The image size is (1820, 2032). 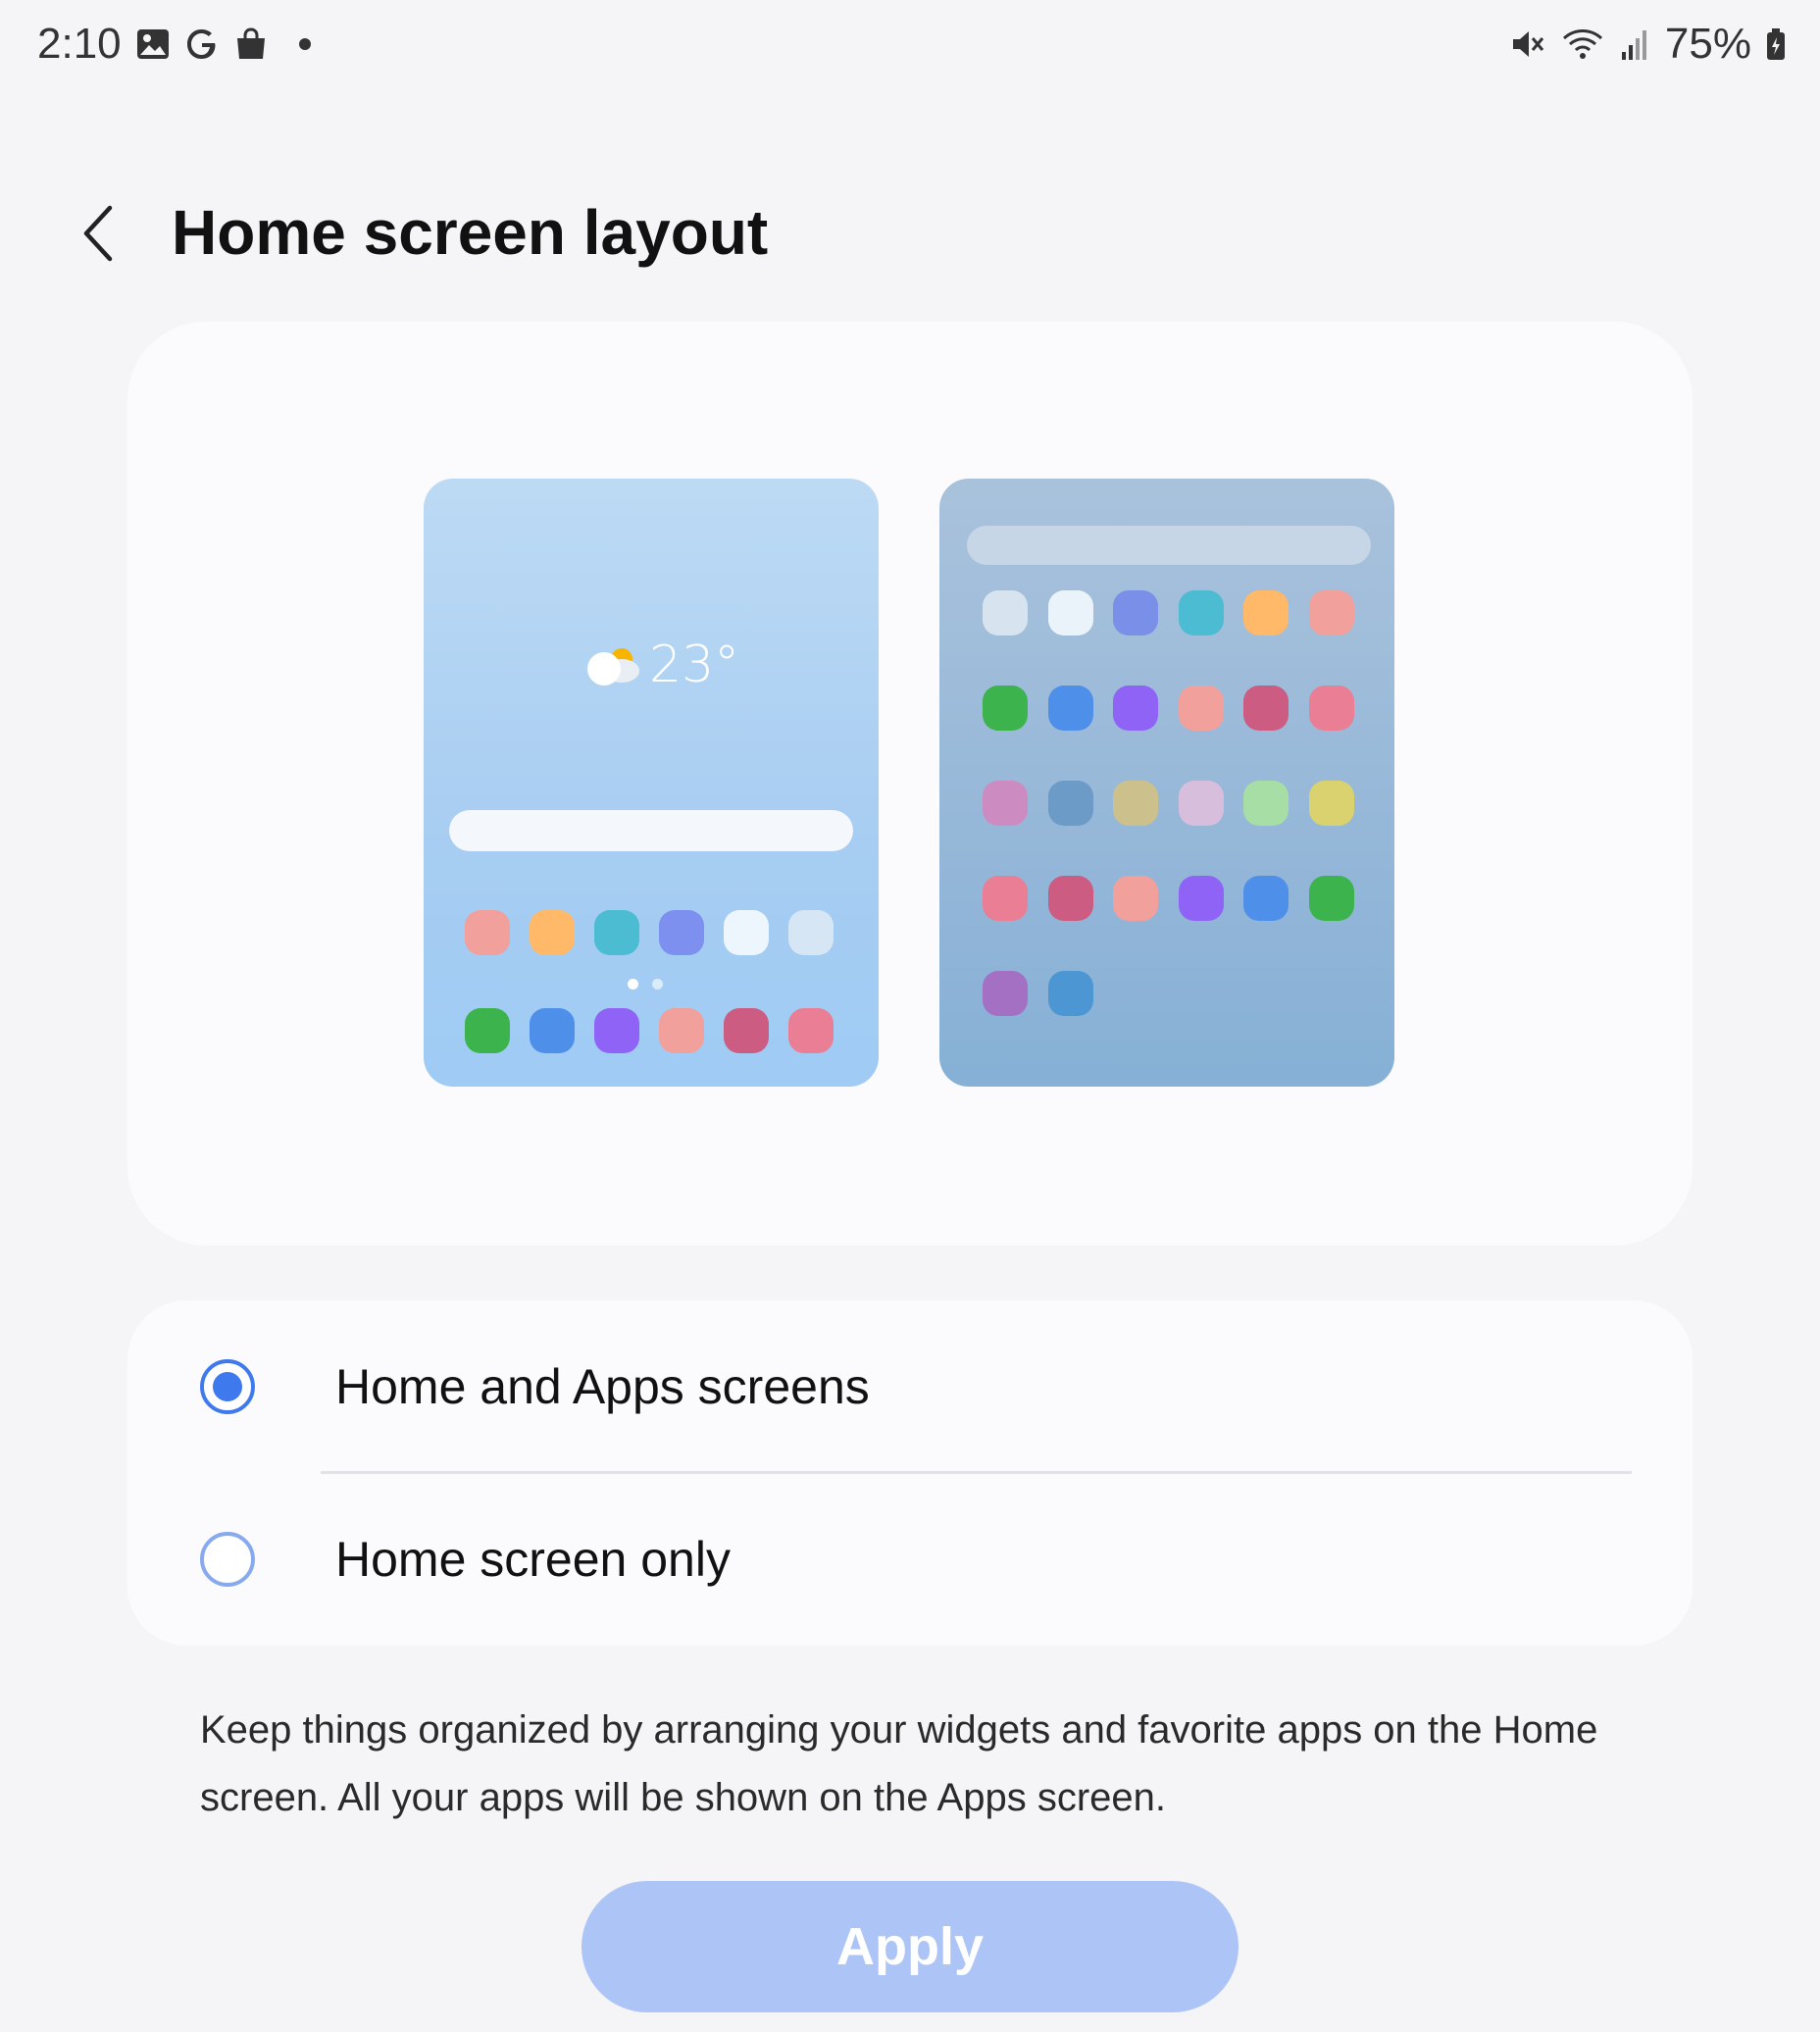 I want to click on status-time: 2:10, so click(x=79, y=44).